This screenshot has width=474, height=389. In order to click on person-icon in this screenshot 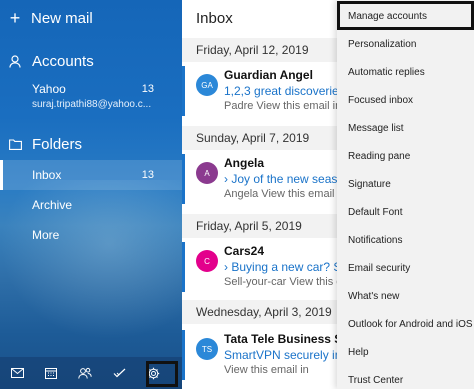, I will do `click(15, 61)`.